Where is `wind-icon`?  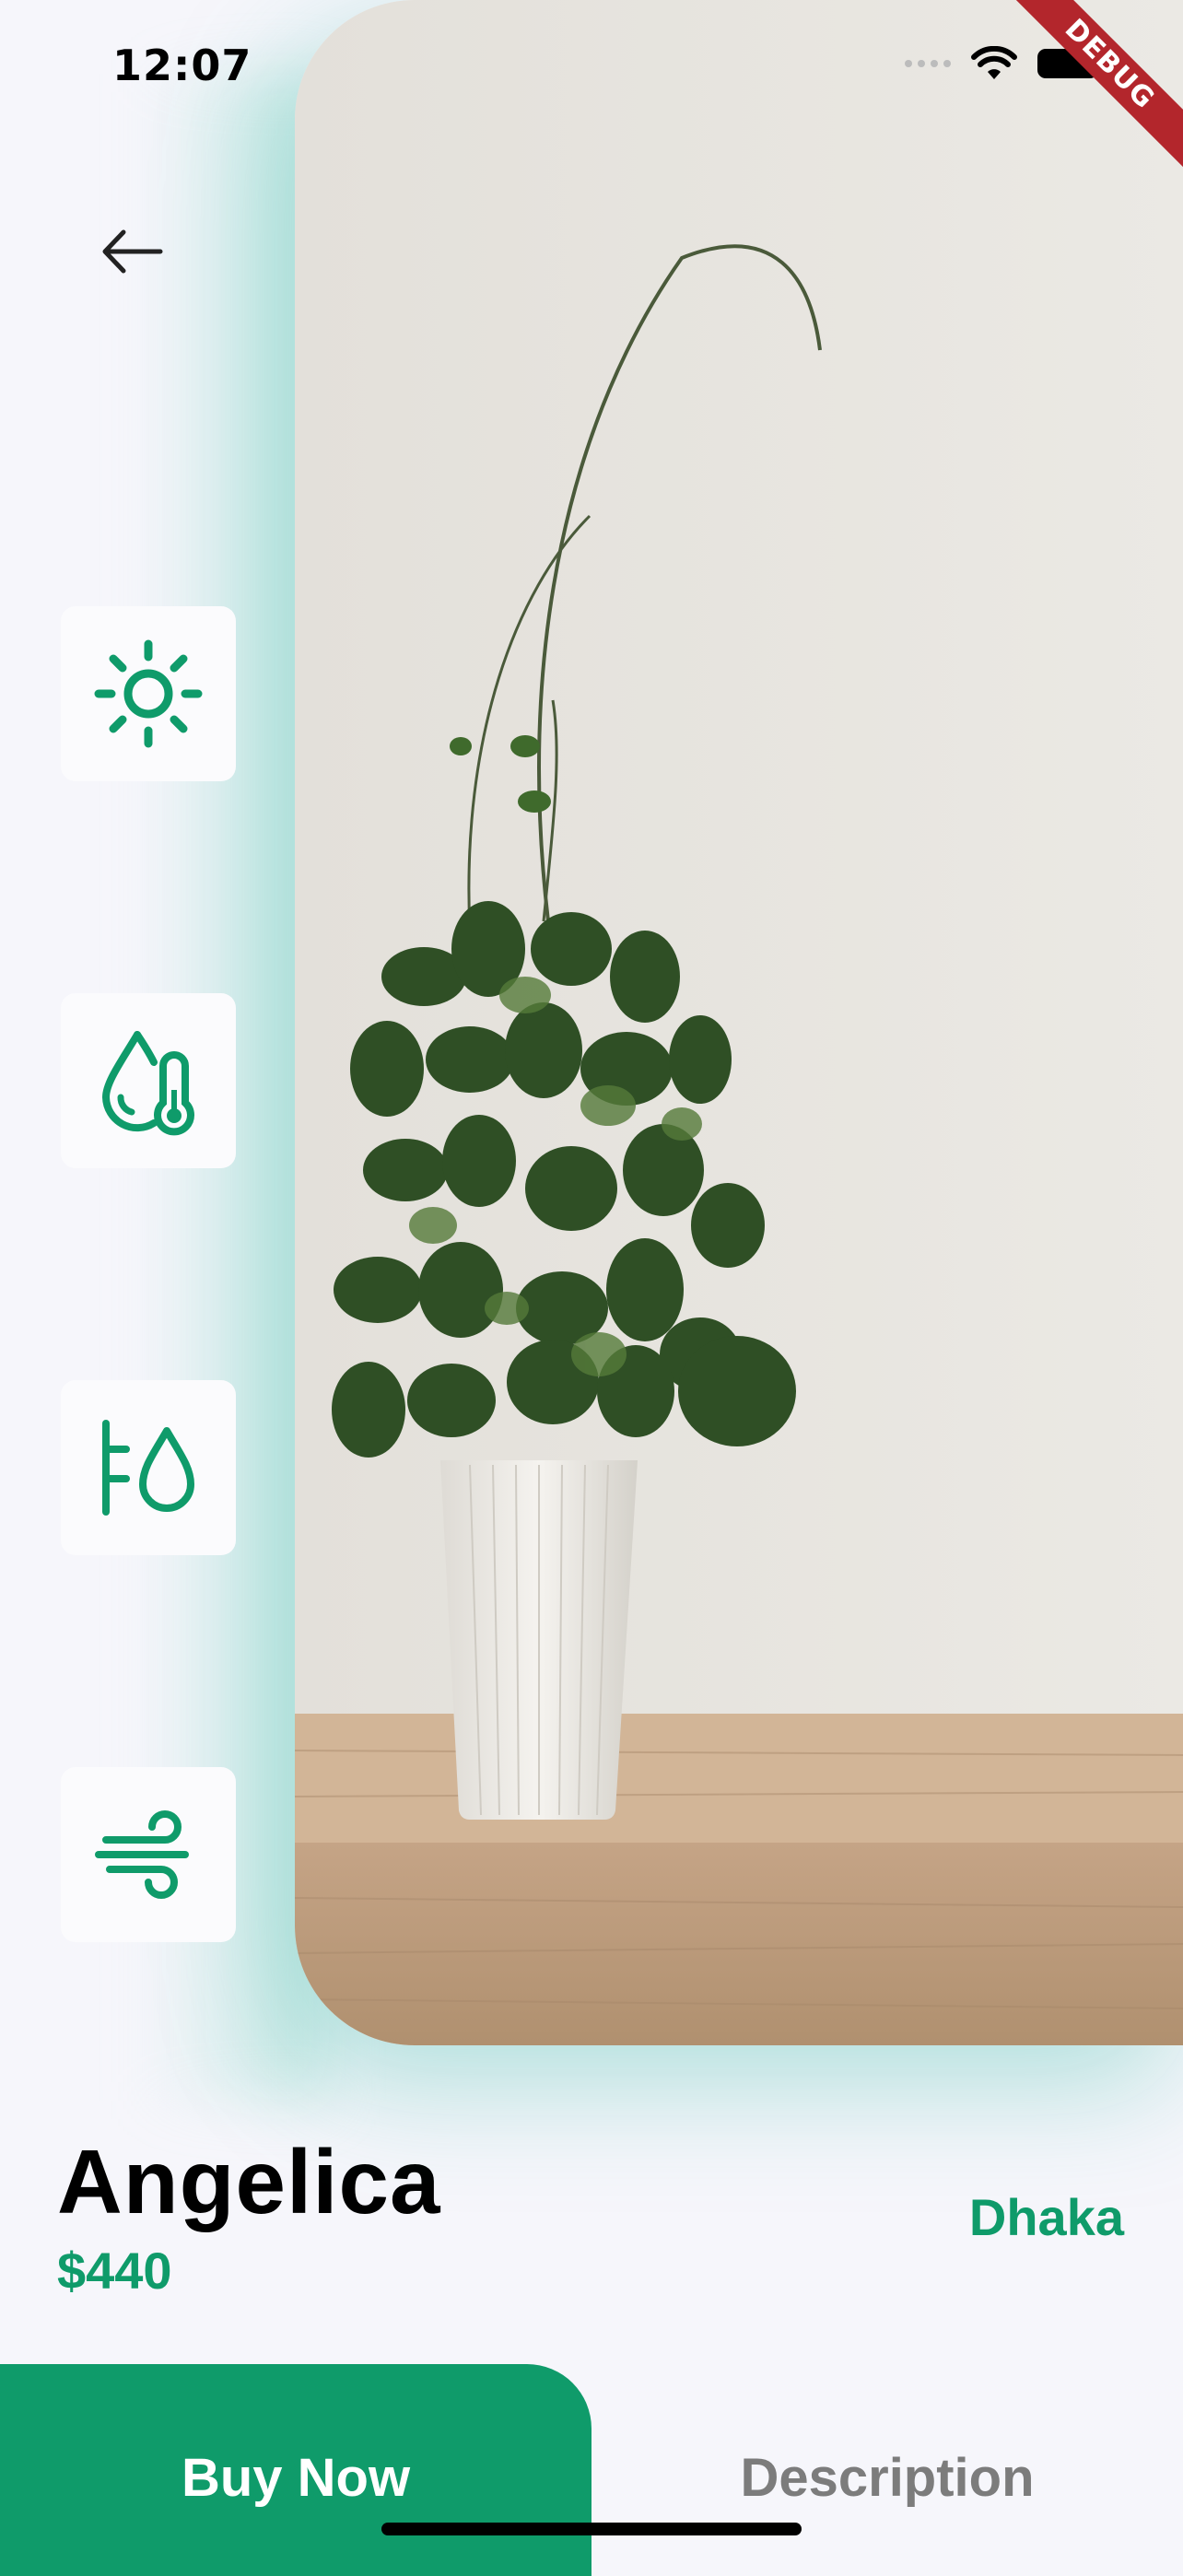 wind-icon is located at coordinates (142, 1854).